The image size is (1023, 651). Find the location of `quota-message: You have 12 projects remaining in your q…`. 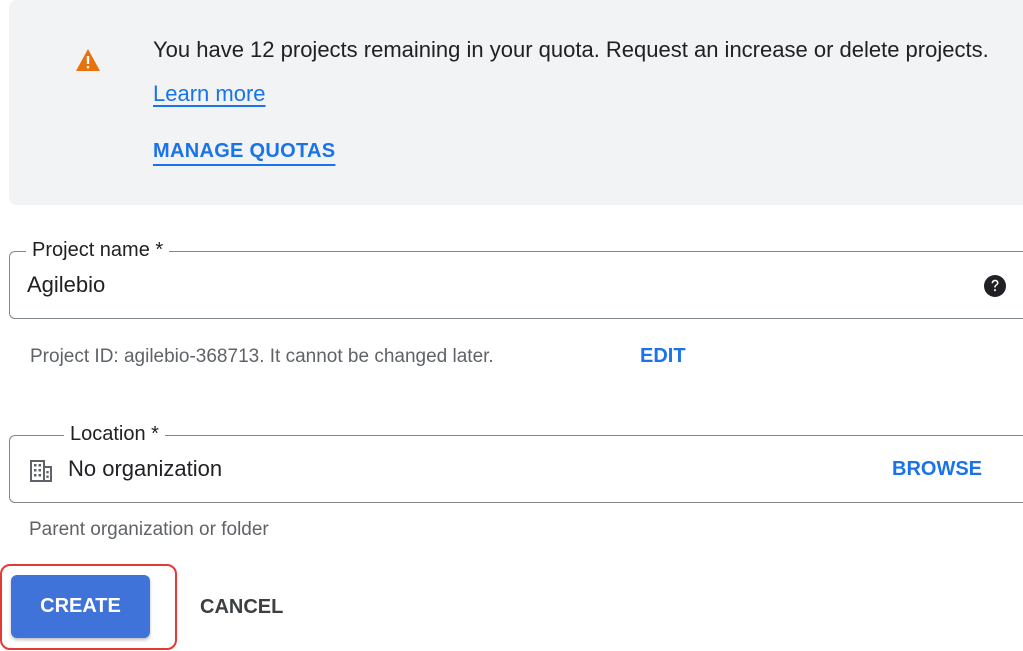

quota-message: You have 12 projects remaining in your q… is located at coordinates (578, 72).